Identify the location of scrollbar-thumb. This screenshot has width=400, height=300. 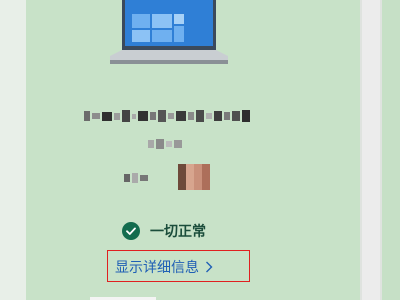
(371, 150).